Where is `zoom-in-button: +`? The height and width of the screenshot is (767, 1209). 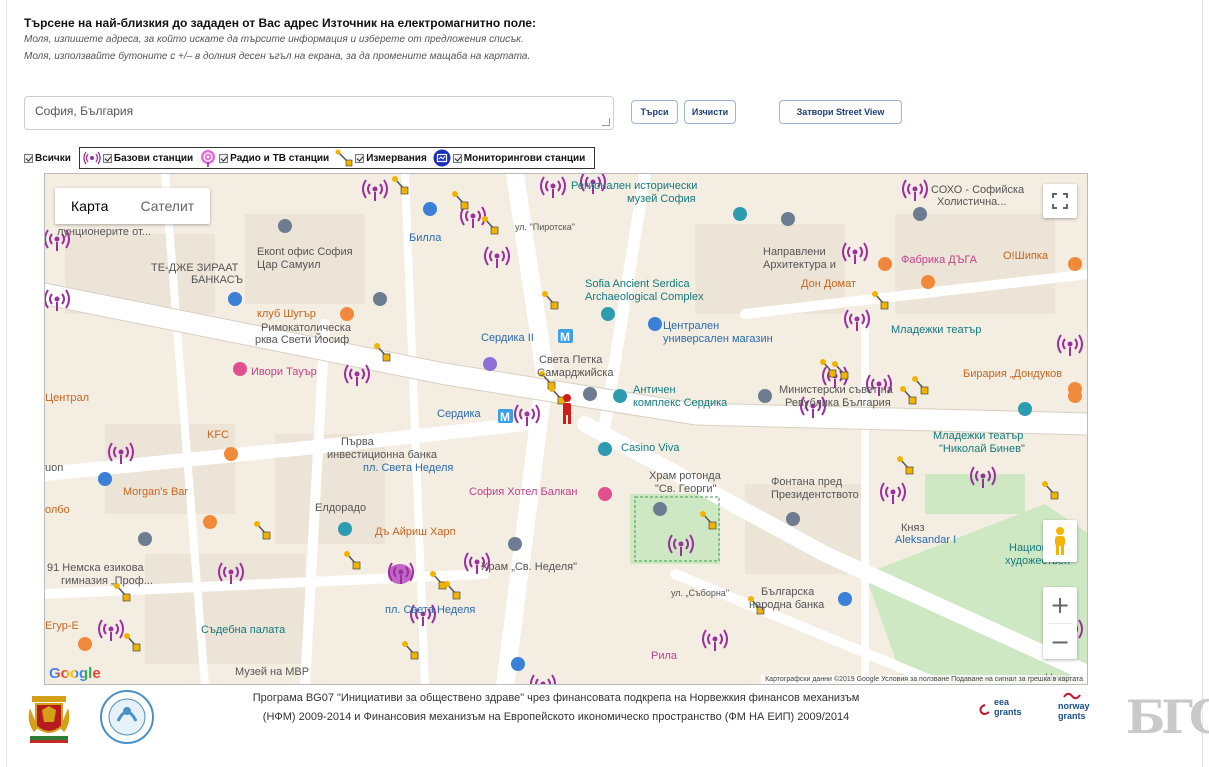
zoom-in-button: + is located at coordinates (1060, 605).